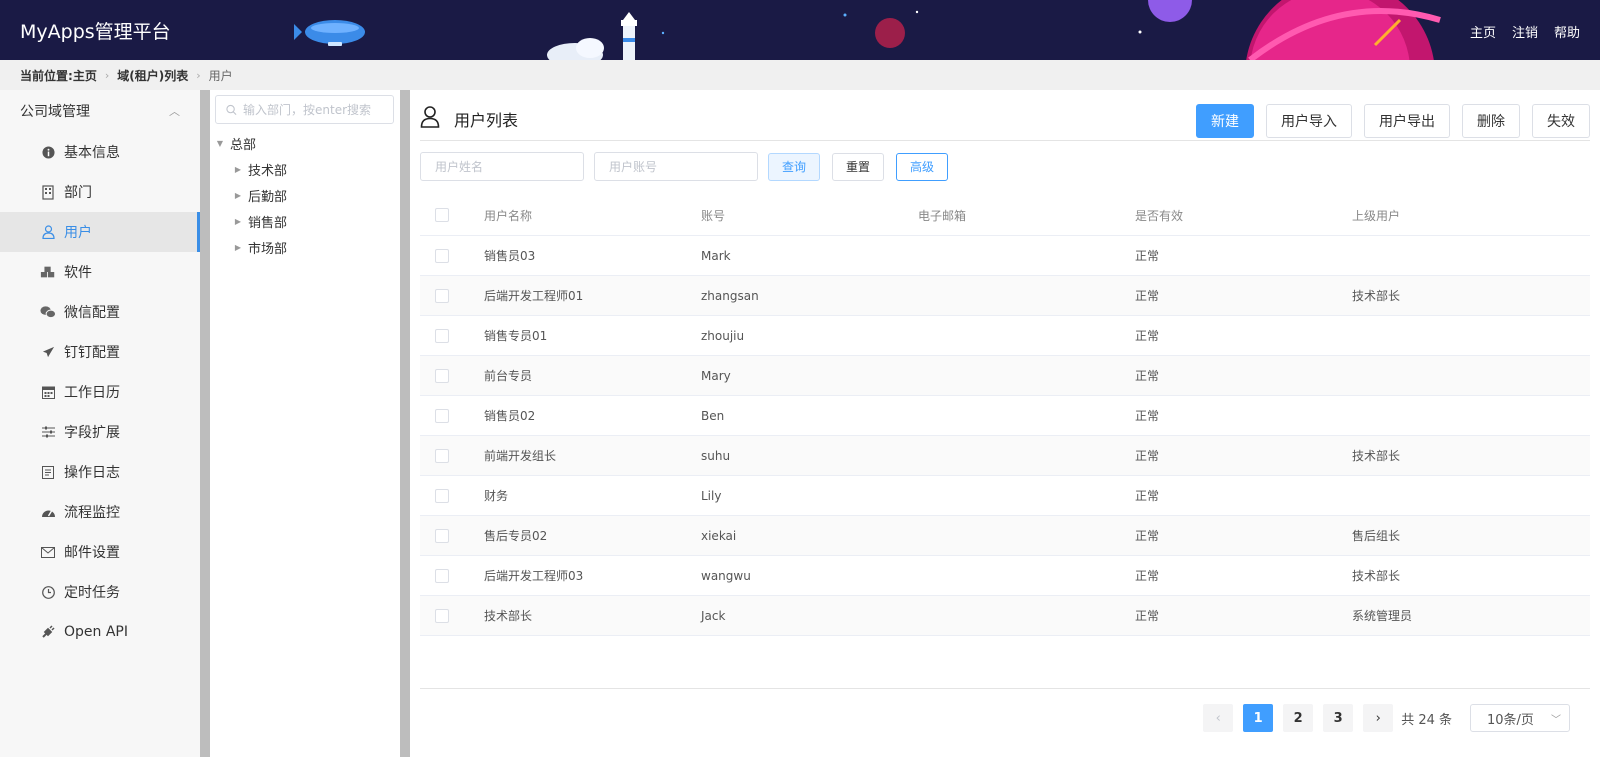  What do you see at coordinates (1298, 718) in the screenshot?
I see `page-button-2: 2` at bounding box center [1298, 718].